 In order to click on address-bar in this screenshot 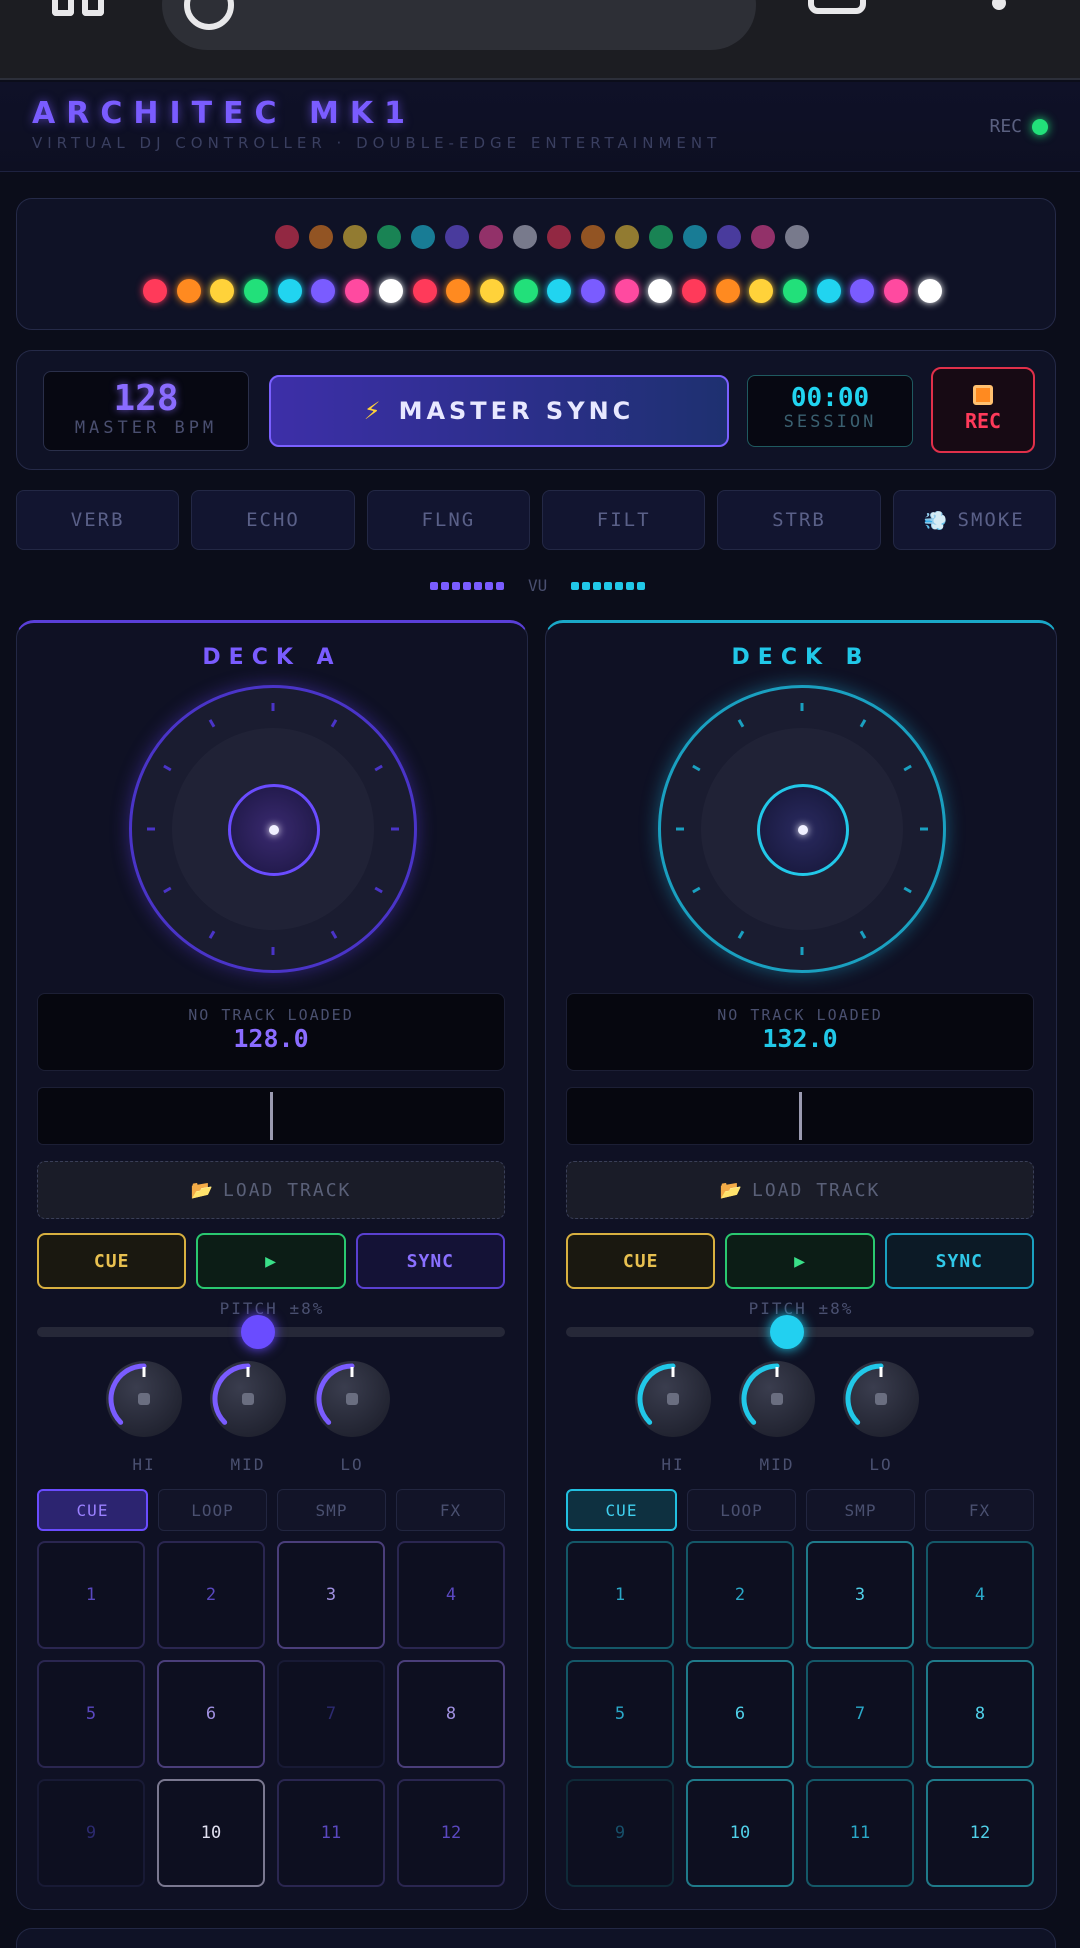, I will do `click(459, 25)`.